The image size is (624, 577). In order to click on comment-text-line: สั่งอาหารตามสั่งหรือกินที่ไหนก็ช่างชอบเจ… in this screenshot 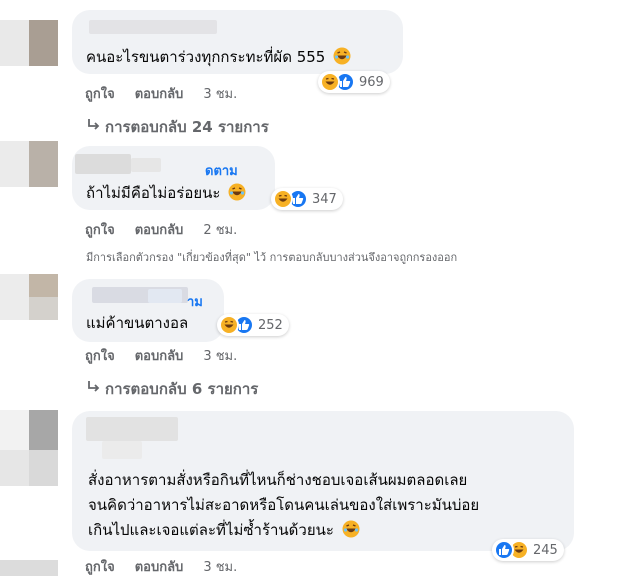, I will do `click(278, 480)`.